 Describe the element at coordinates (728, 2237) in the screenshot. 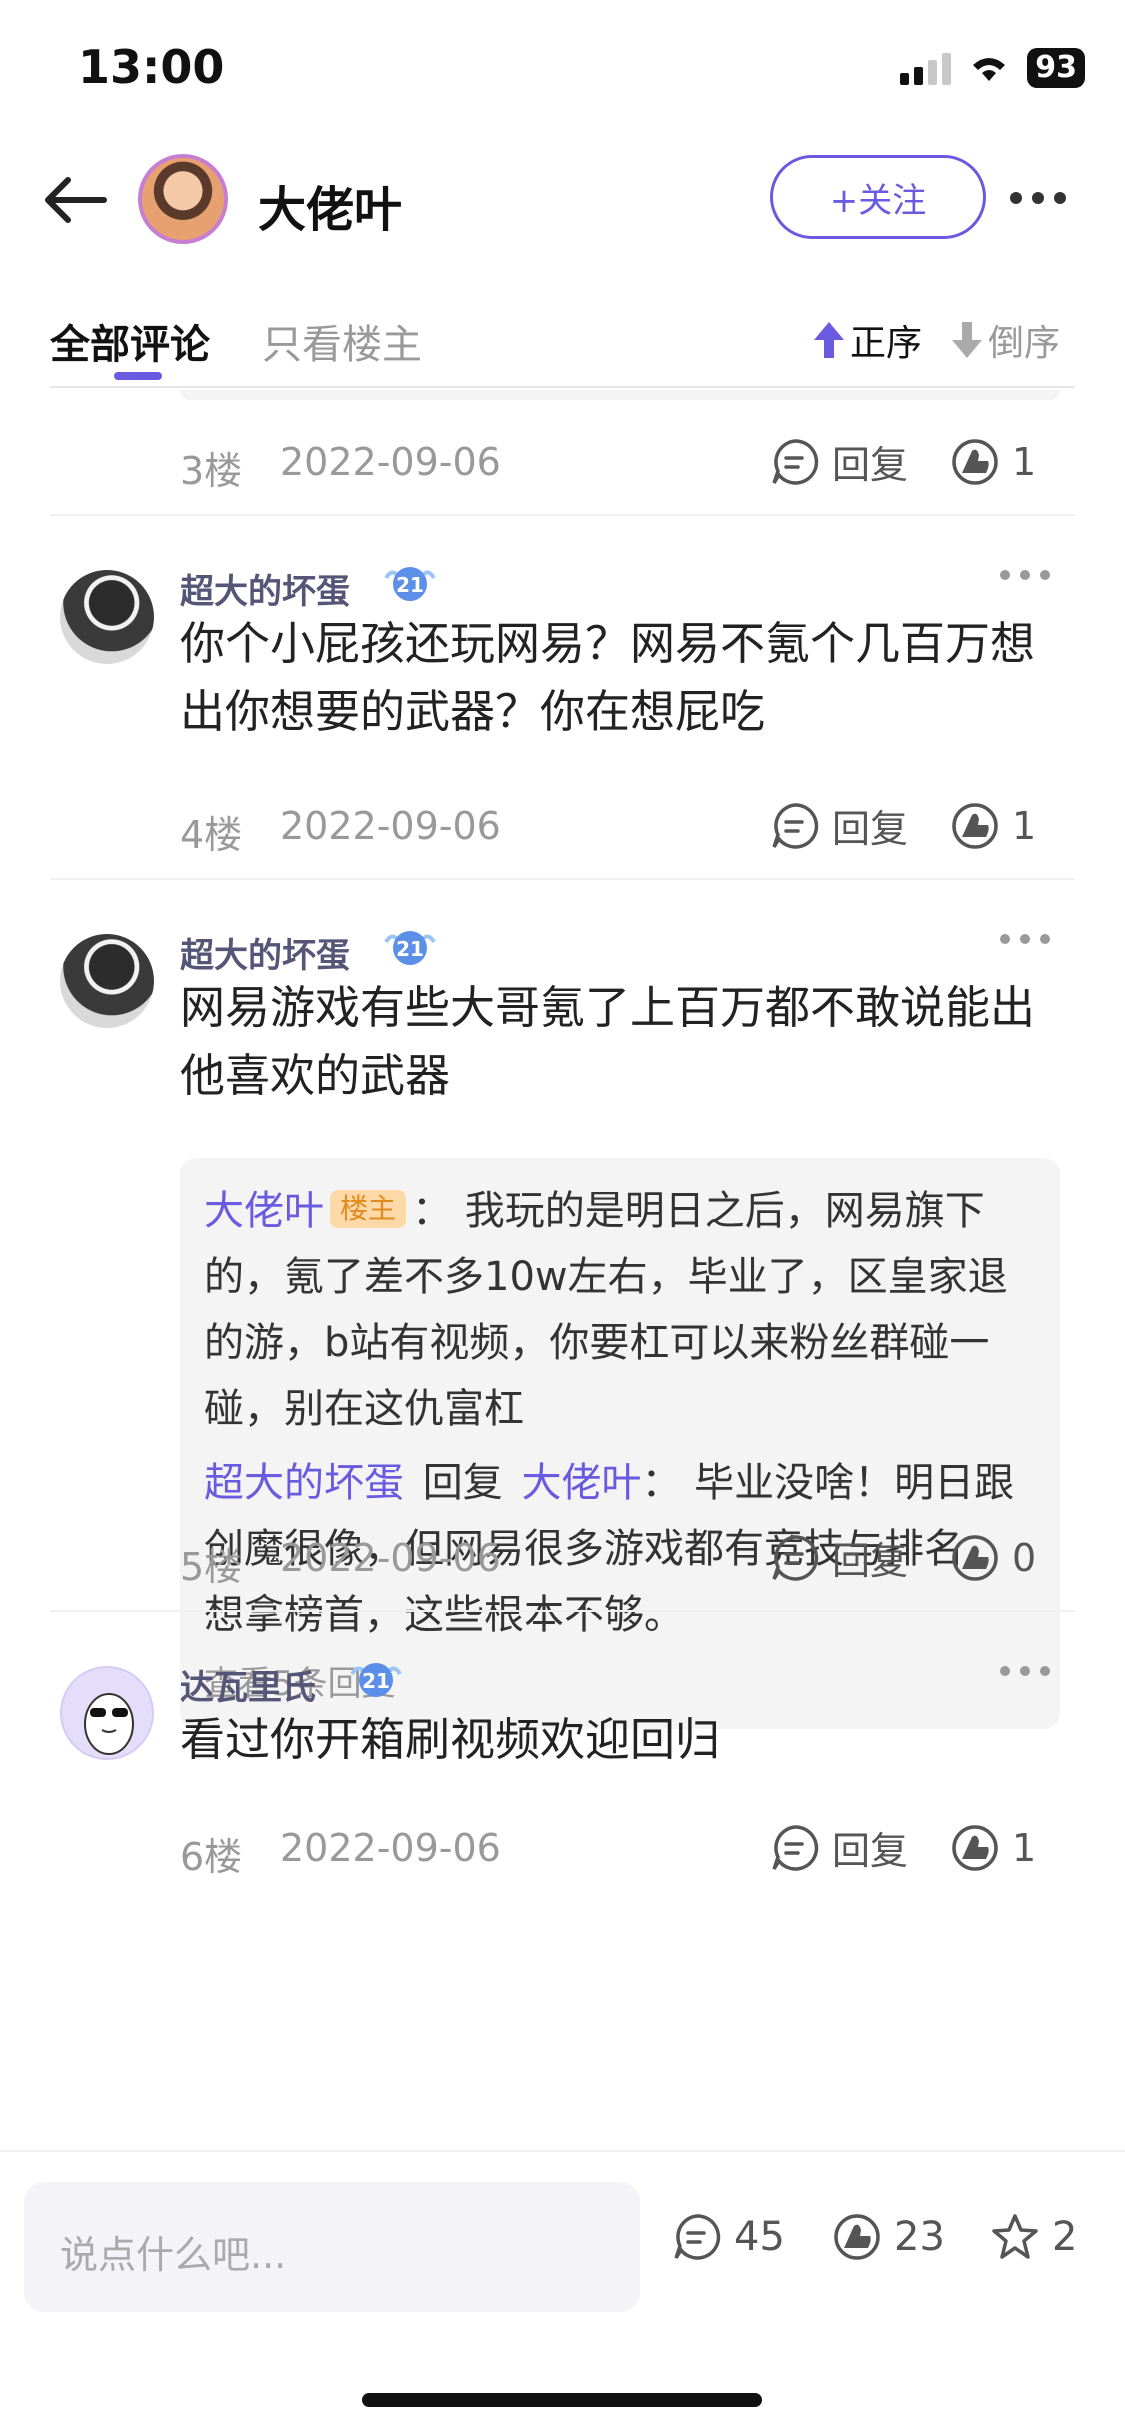

I see `comments-count-button: 45` at that location.